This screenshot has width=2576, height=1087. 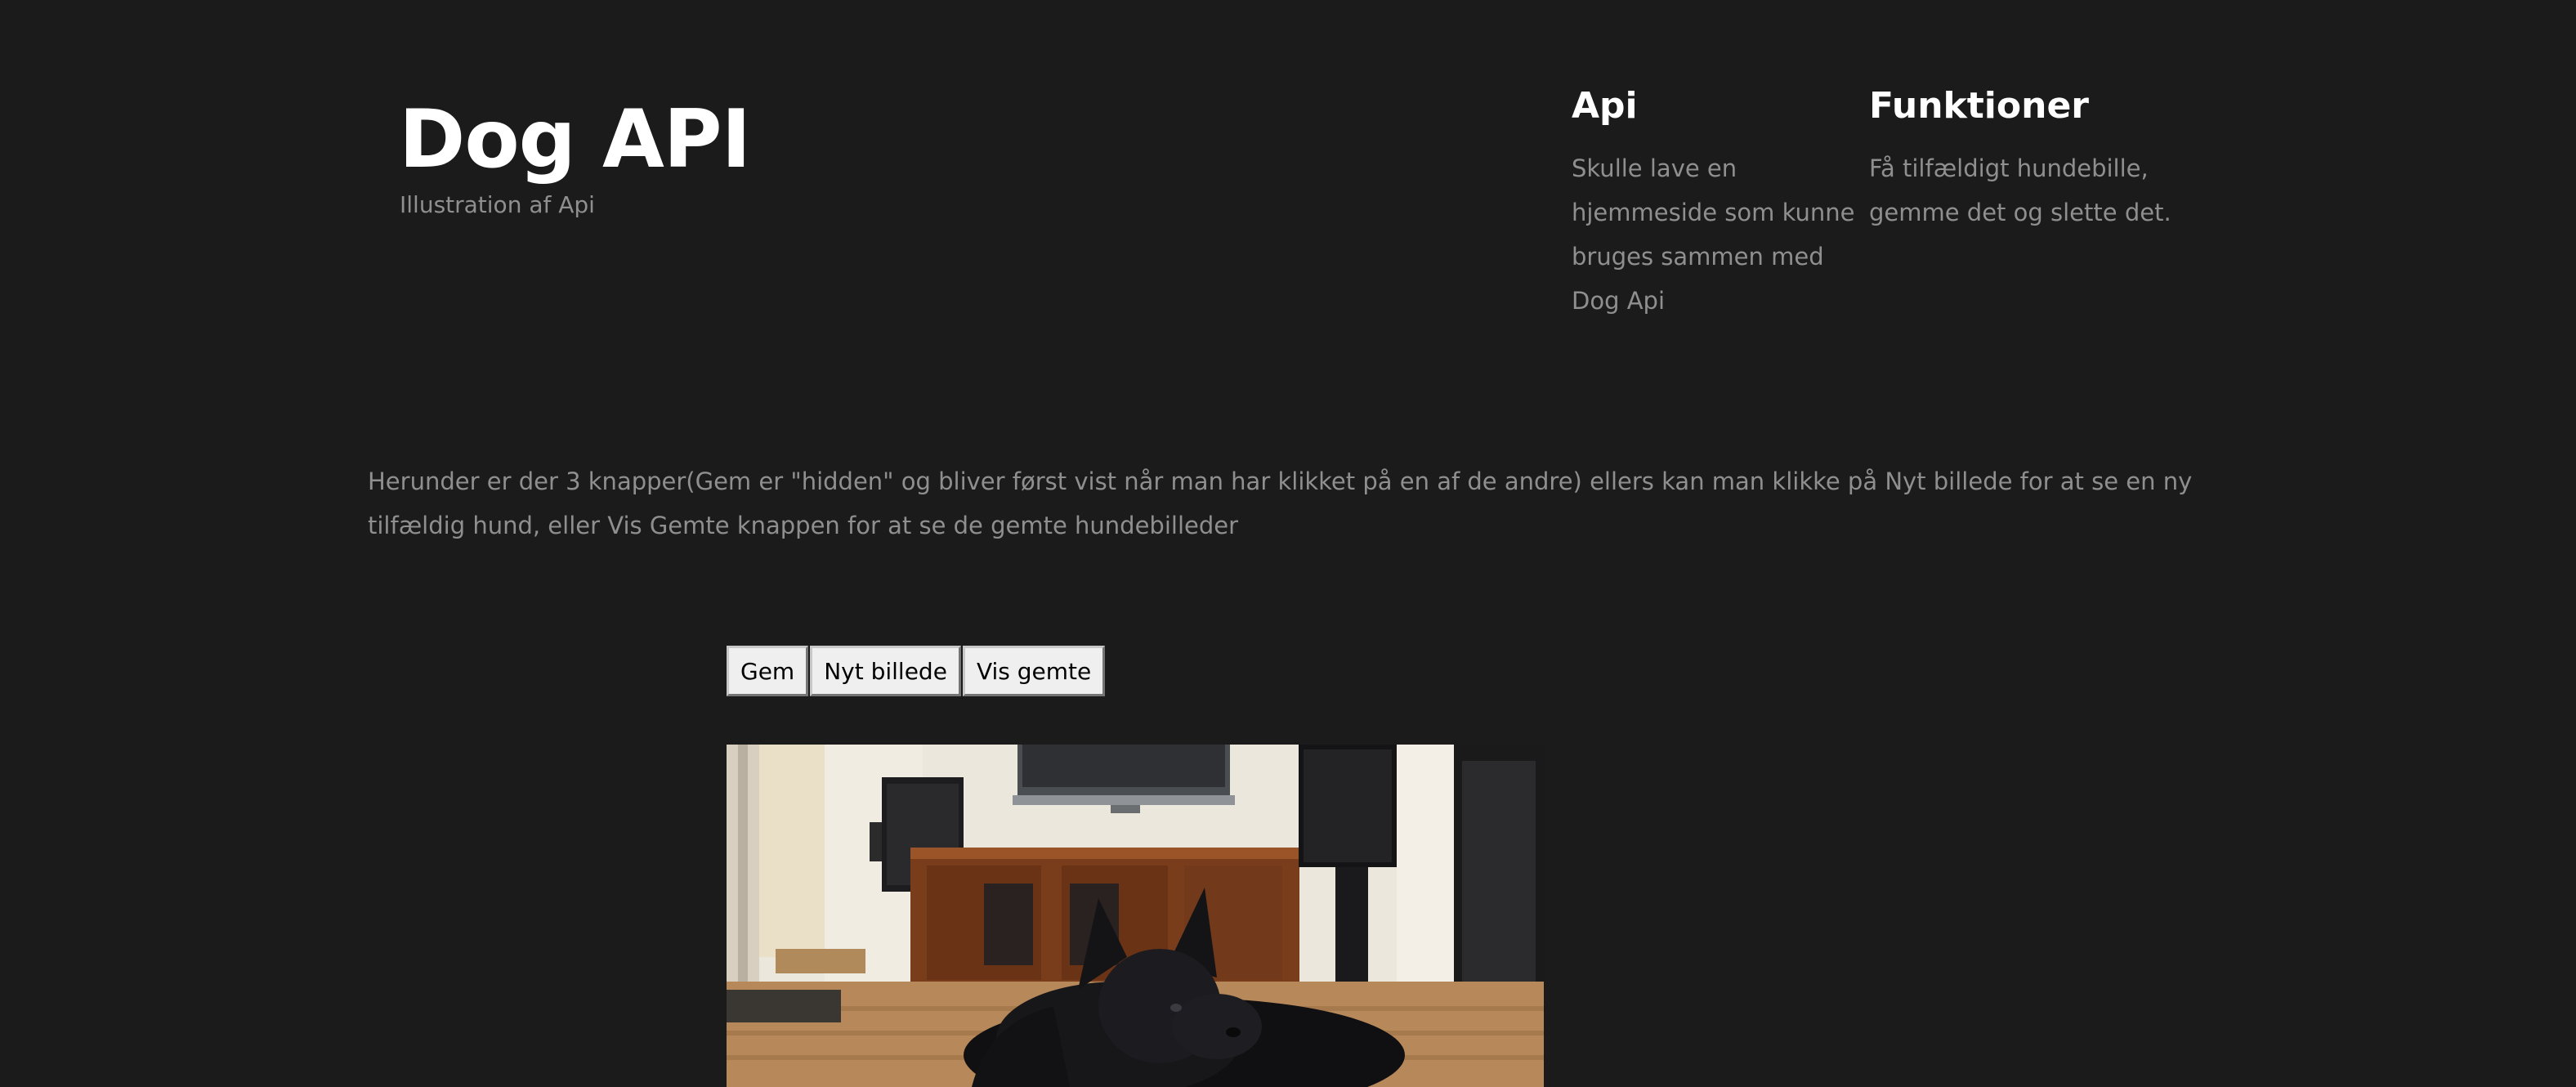 I want to click on dog-image, so click(x=1135, y=916).